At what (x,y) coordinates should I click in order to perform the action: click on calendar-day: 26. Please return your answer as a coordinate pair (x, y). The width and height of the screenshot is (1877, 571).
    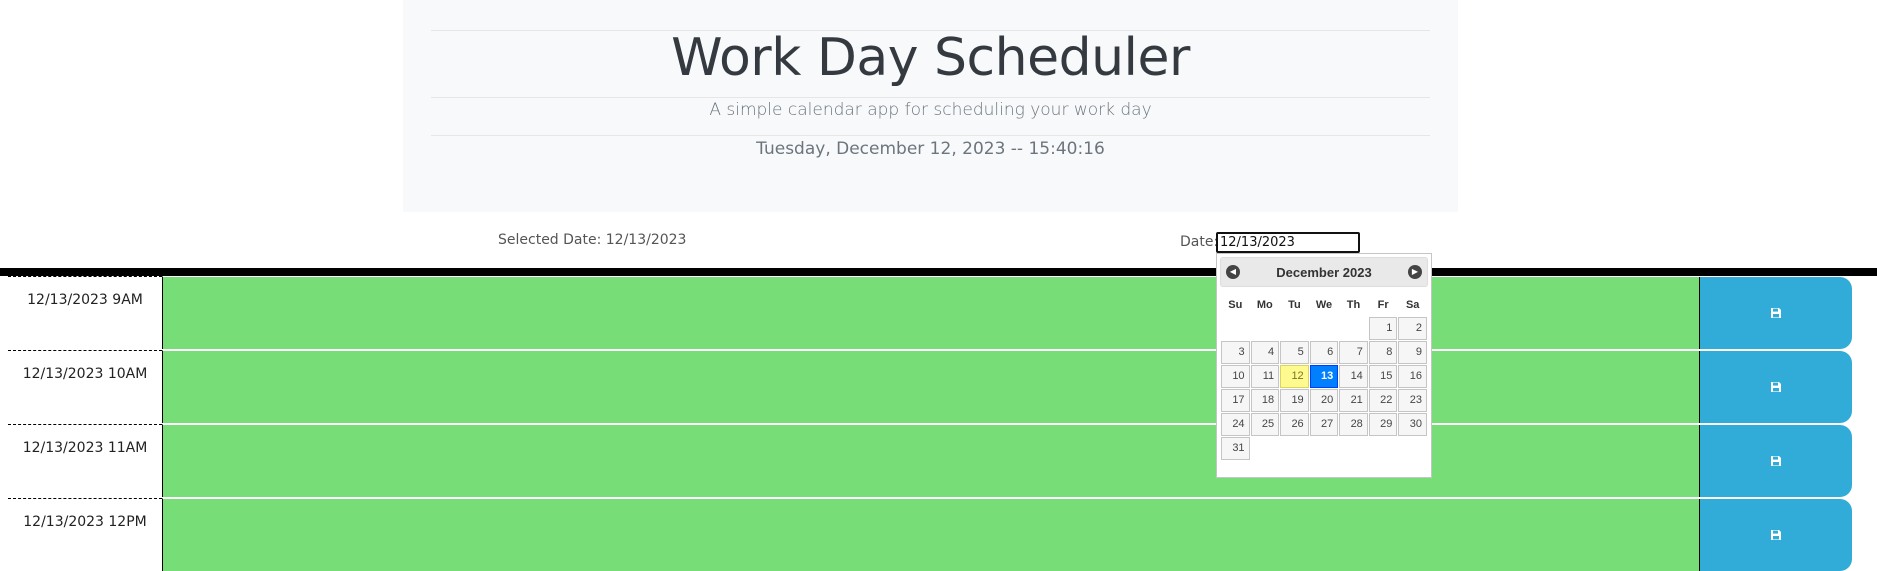
    Looking at the image, I should click on (1294, 424).